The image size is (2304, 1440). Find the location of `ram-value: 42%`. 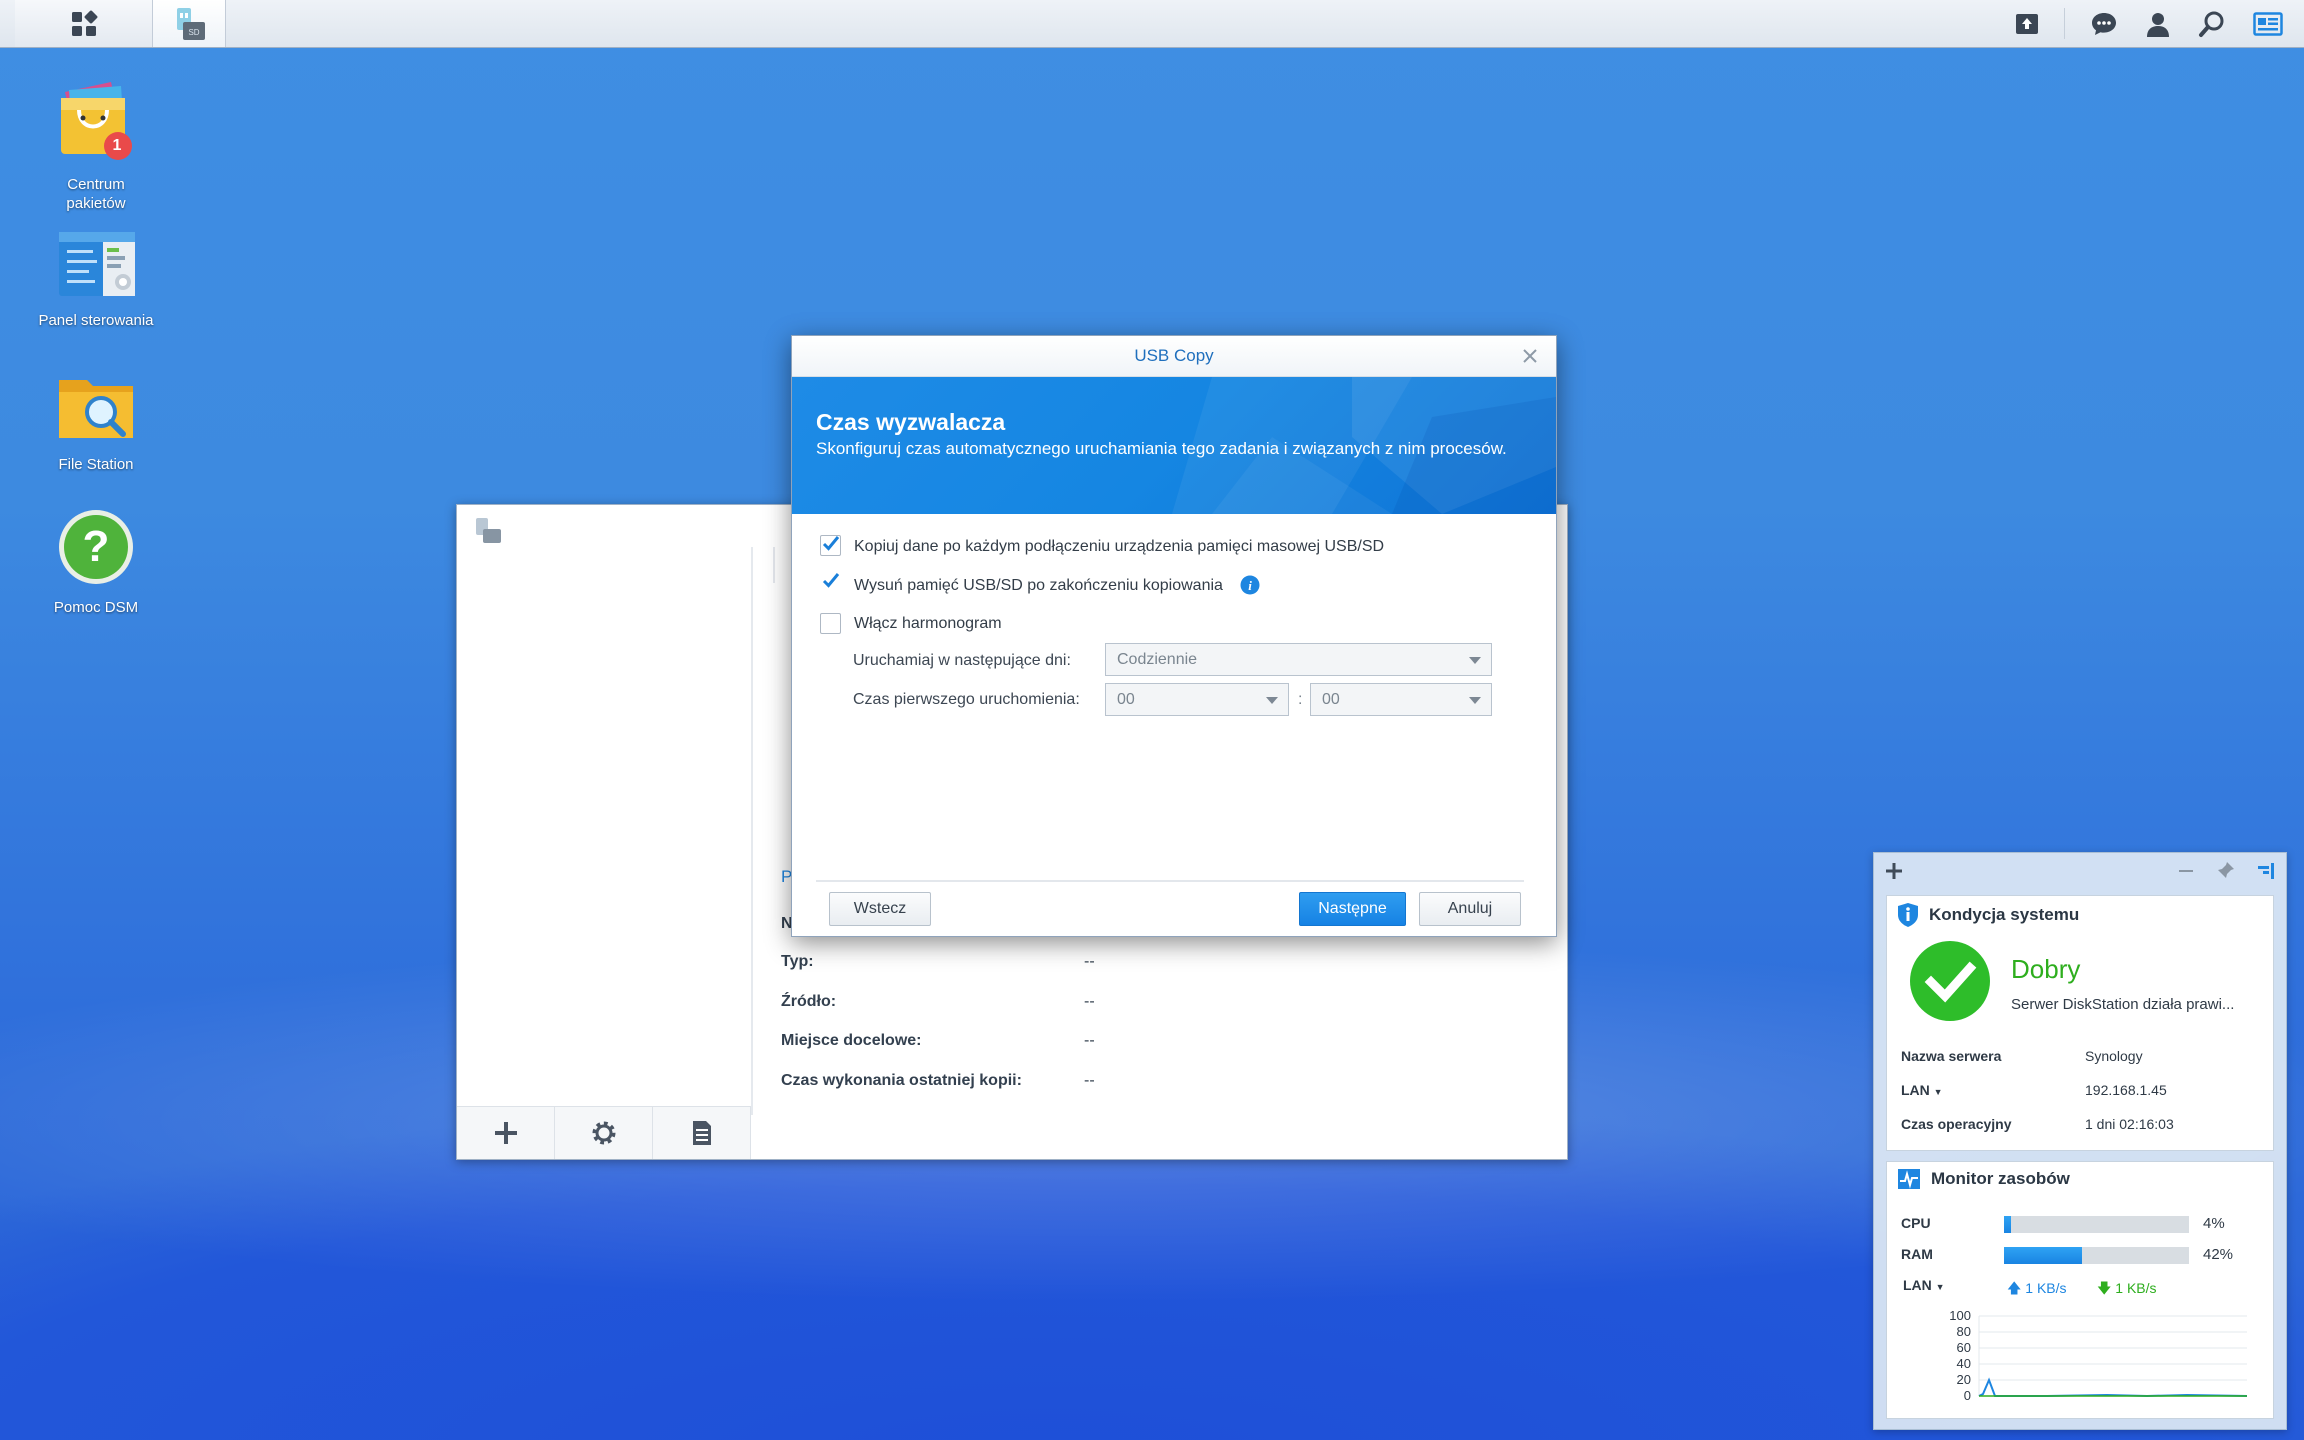

ram-value: 42% is located at coordinates (2218, 1254).